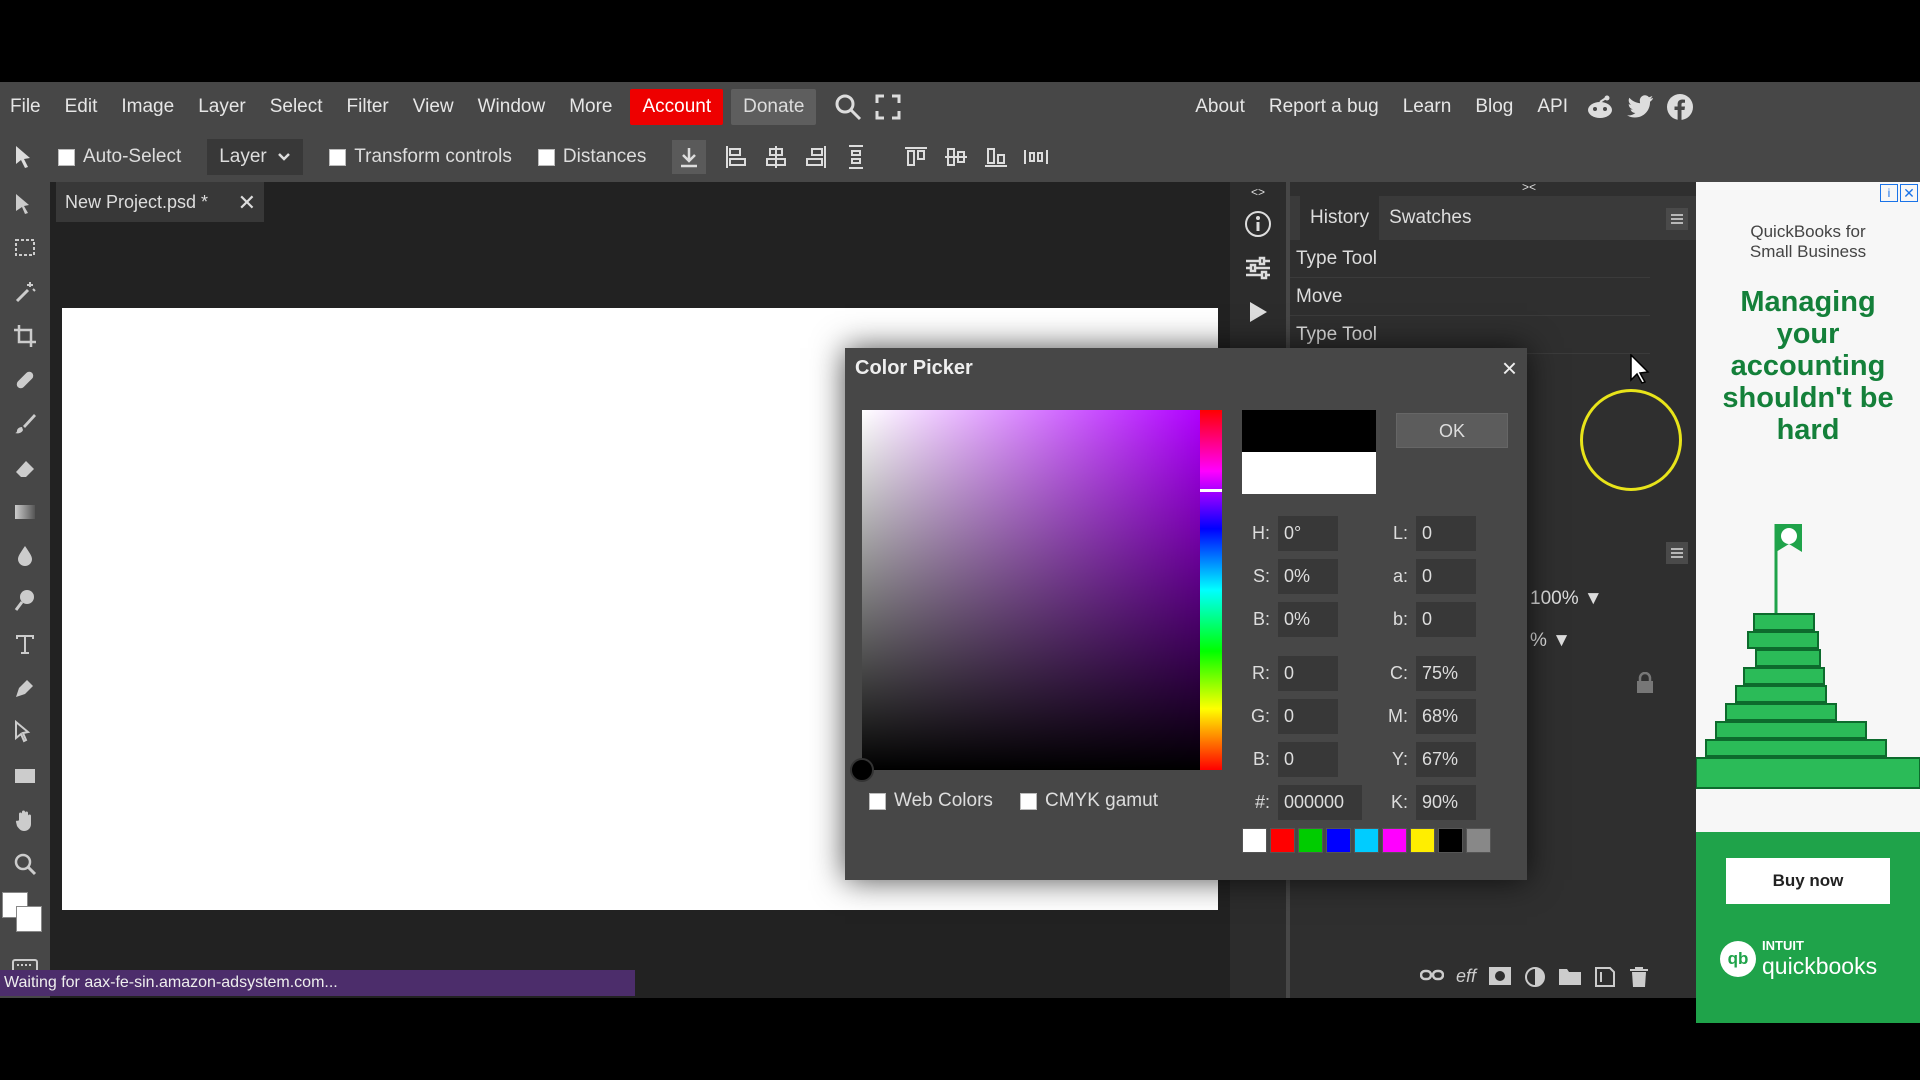 The image size is (1920, 1080). I want to click on saturation-input: 0%, so click(1308, 576).